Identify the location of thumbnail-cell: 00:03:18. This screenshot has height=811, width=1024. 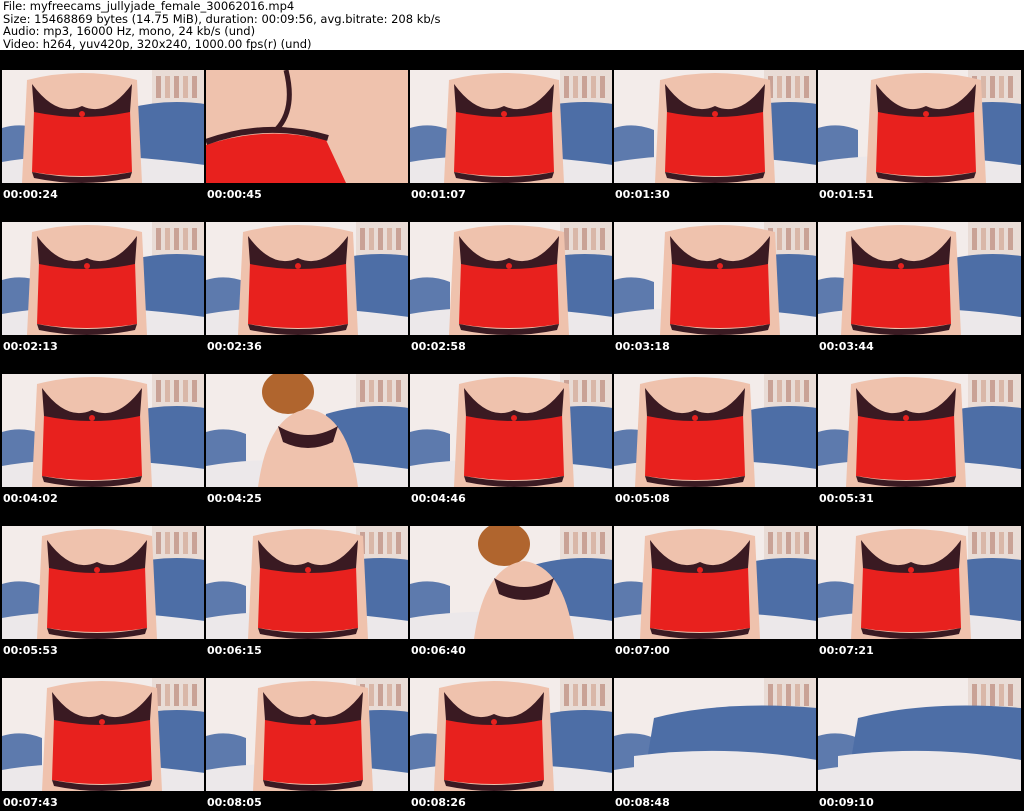
(714, 278).